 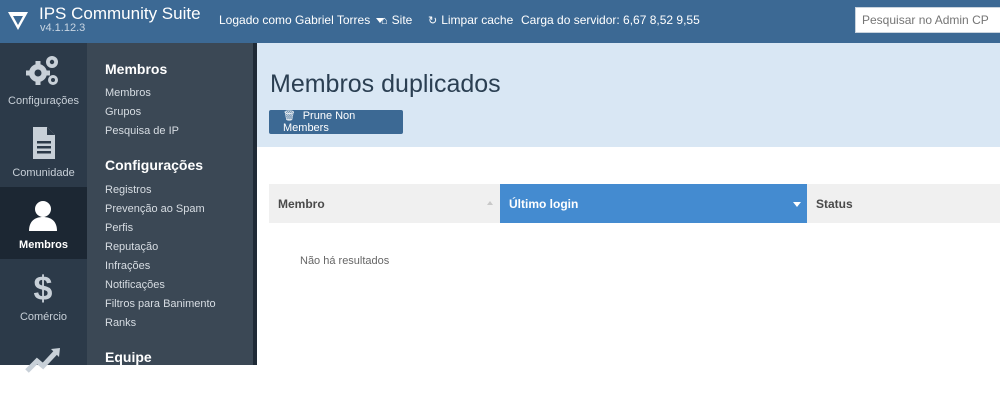 I want to click on clear-cache-link: ↻ Limpar cache, so click(x=470, y=20).